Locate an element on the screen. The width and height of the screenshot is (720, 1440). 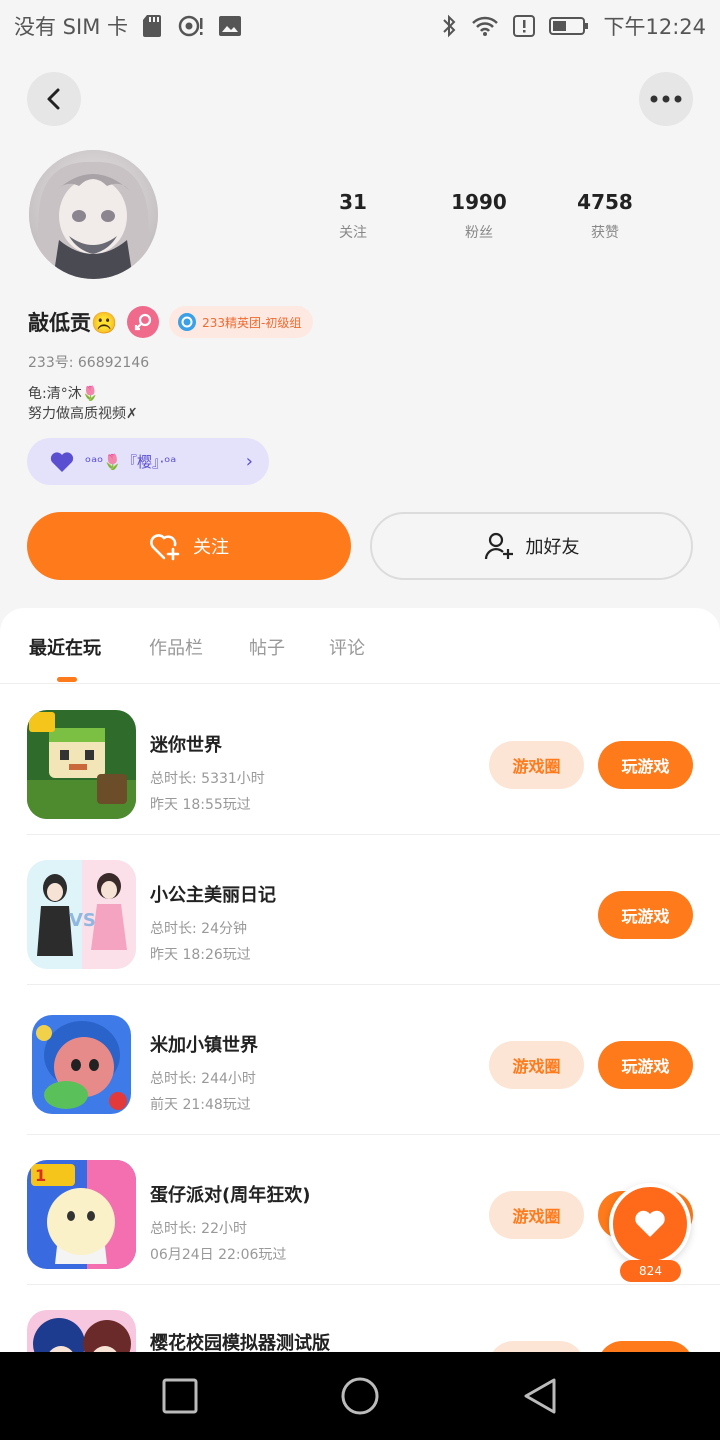
game-duration: 总时长: 22小时 is located at coordinates (198, 1229).